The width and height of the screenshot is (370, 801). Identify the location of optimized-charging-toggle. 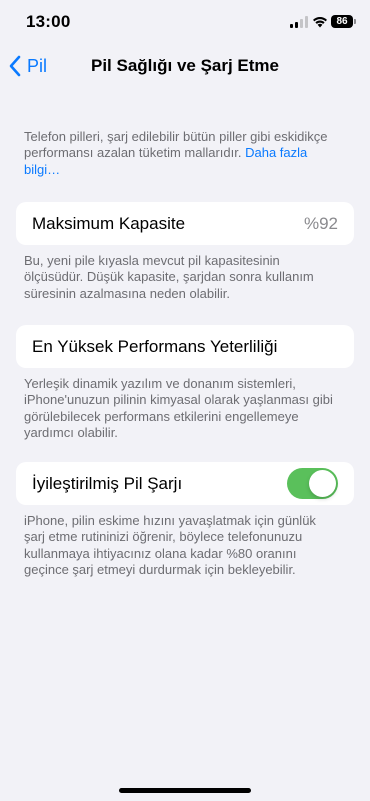
(312, 483).